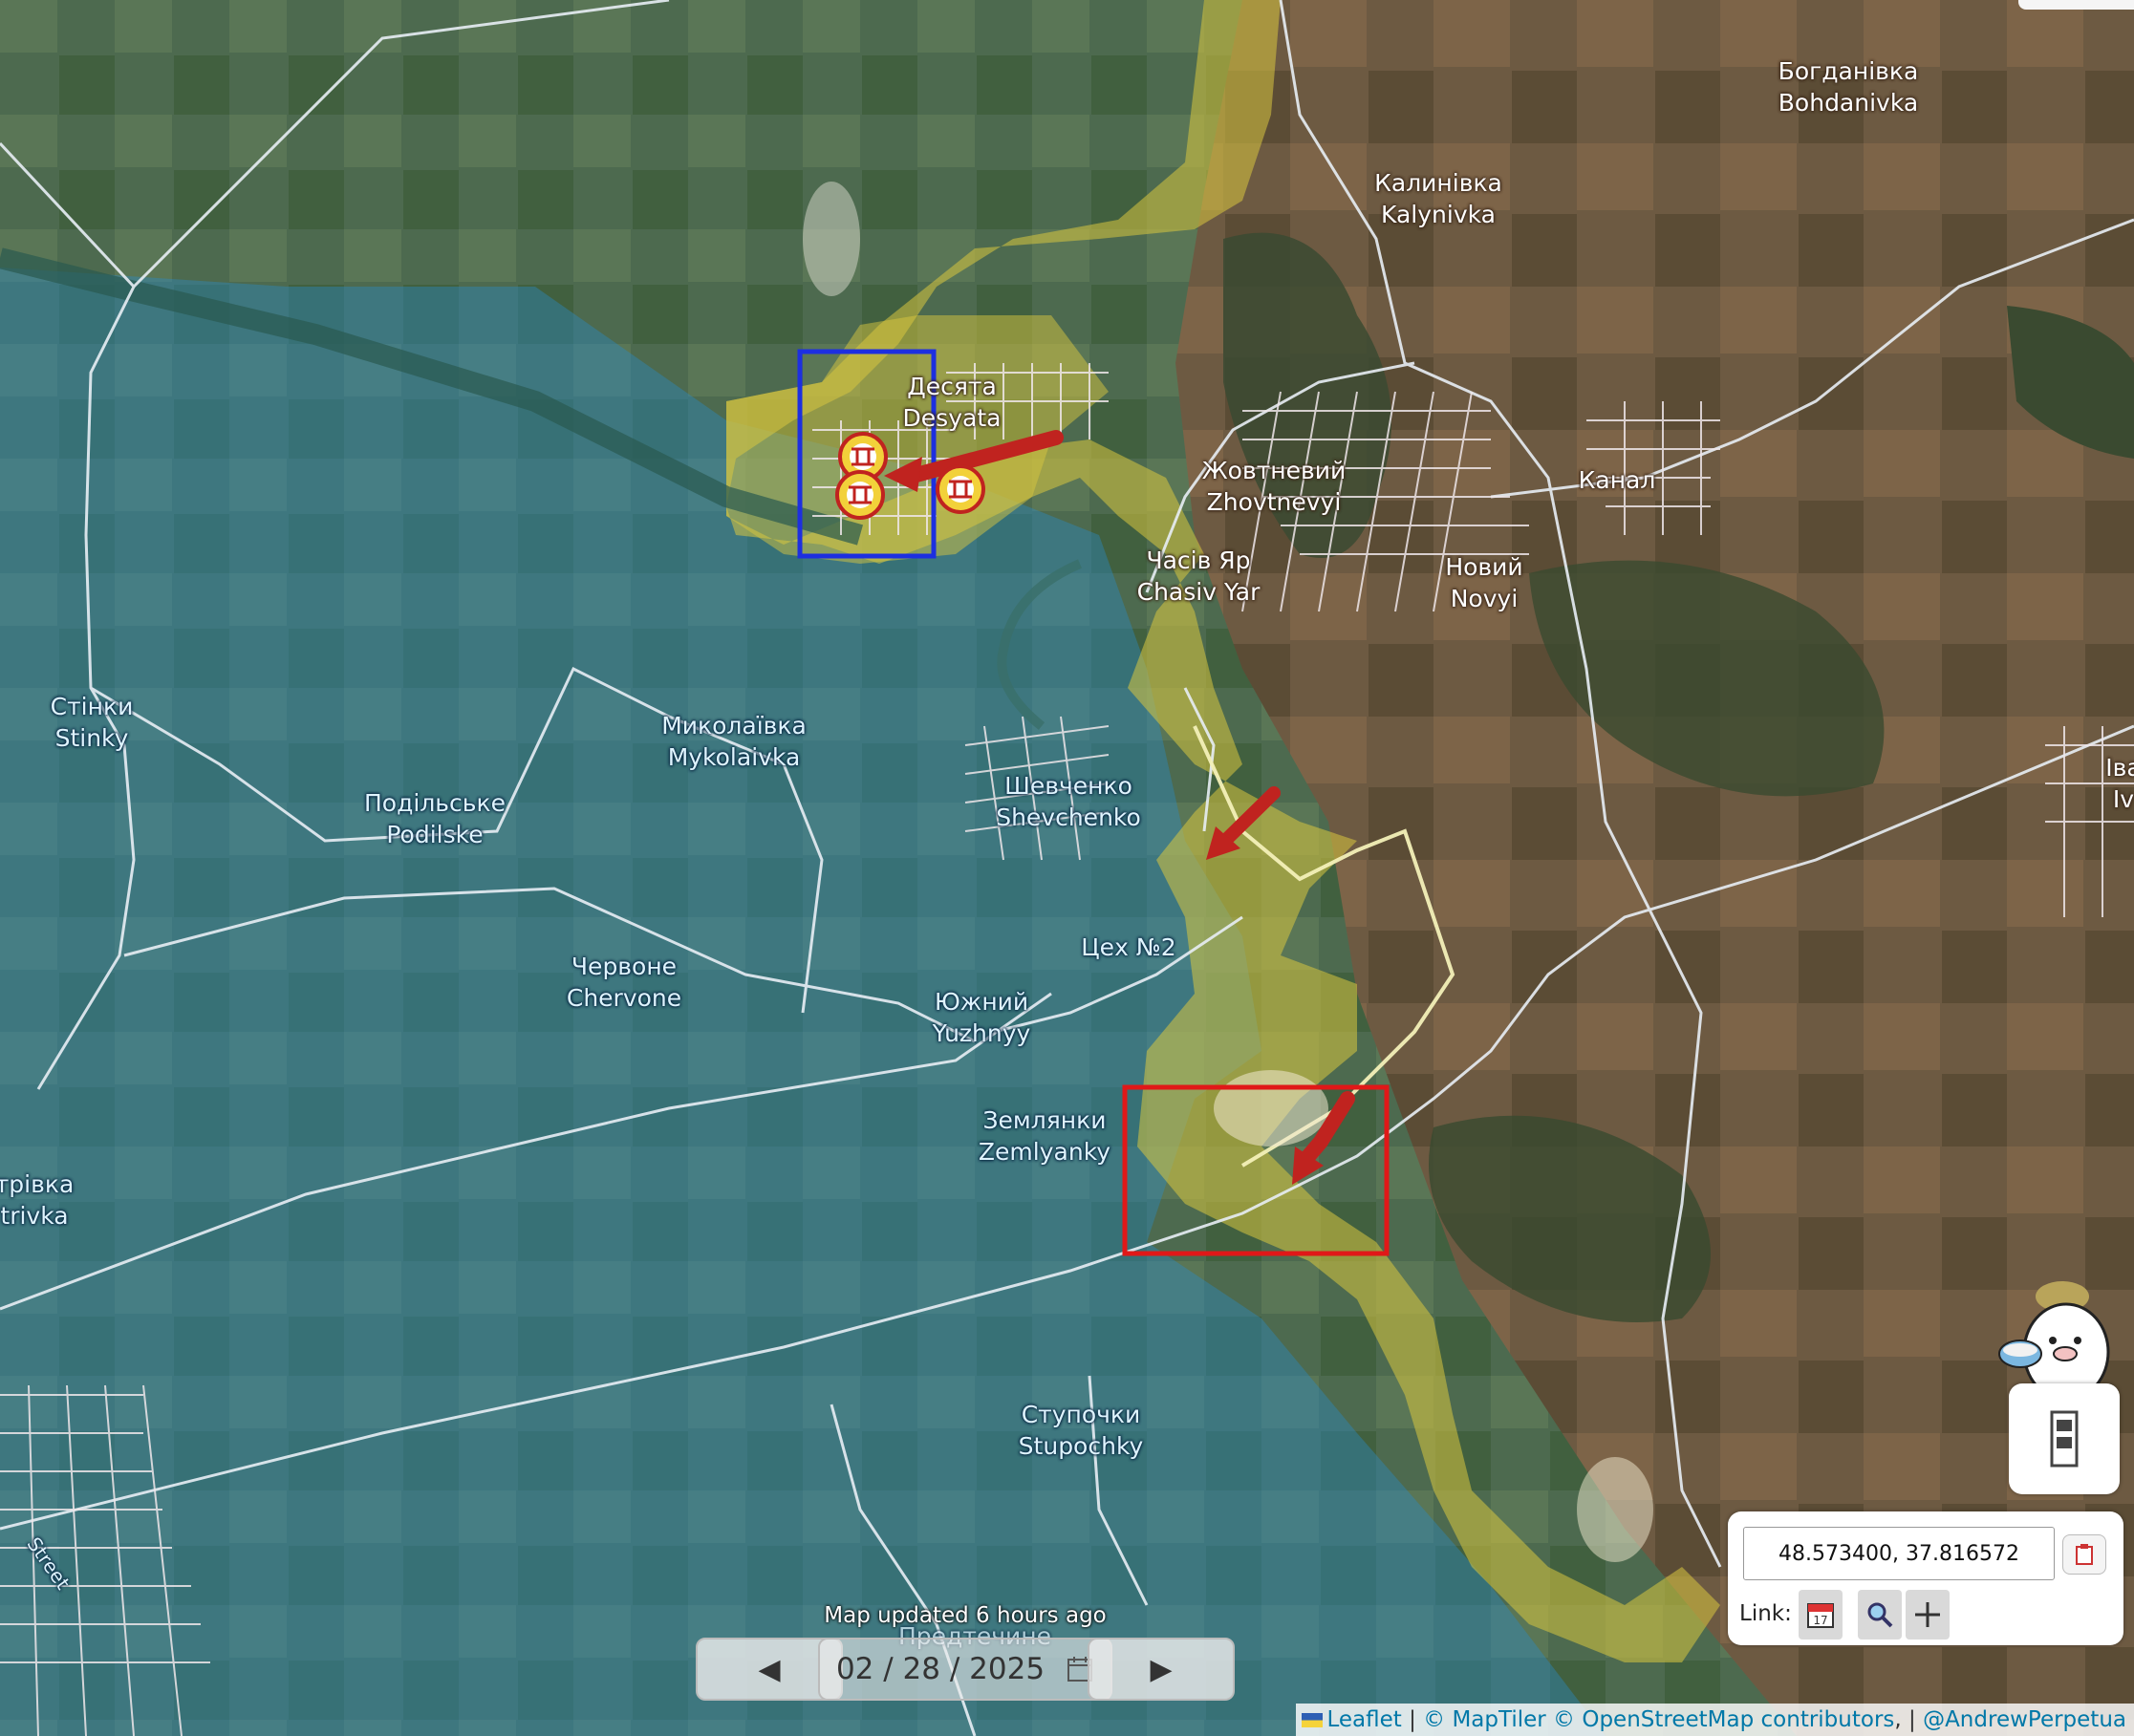 This screenshot has width=2134, height=1736. What do you see at coordinates (770, 1669) in the screenshot?
I see `chevron-left-icon: ◀` at bounding box center [770, 1669].